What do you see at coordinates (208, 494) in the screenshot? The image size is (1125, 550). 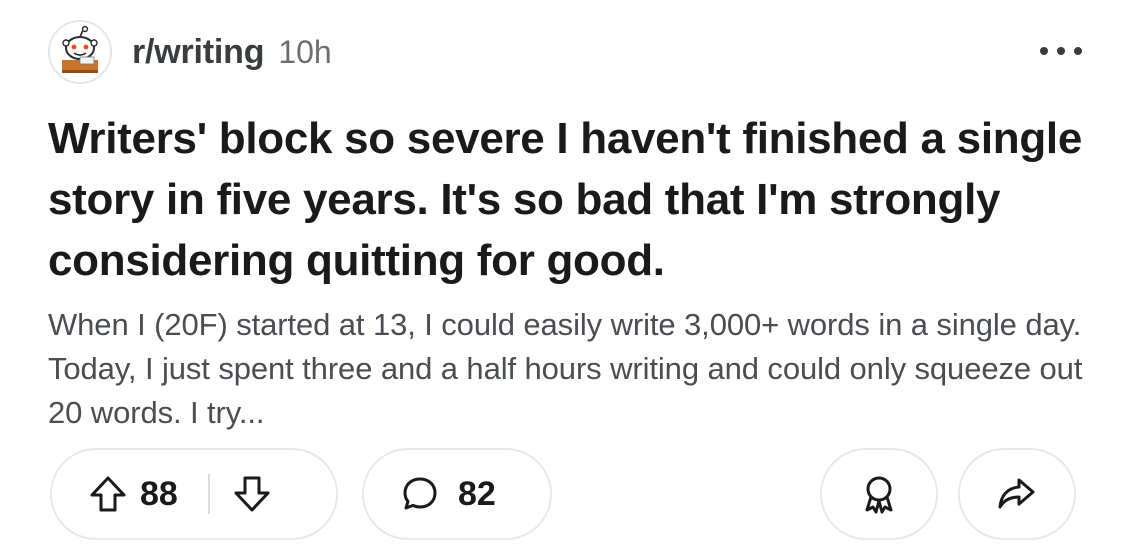 I see `vote-divider` at bounding box center [208, 494].